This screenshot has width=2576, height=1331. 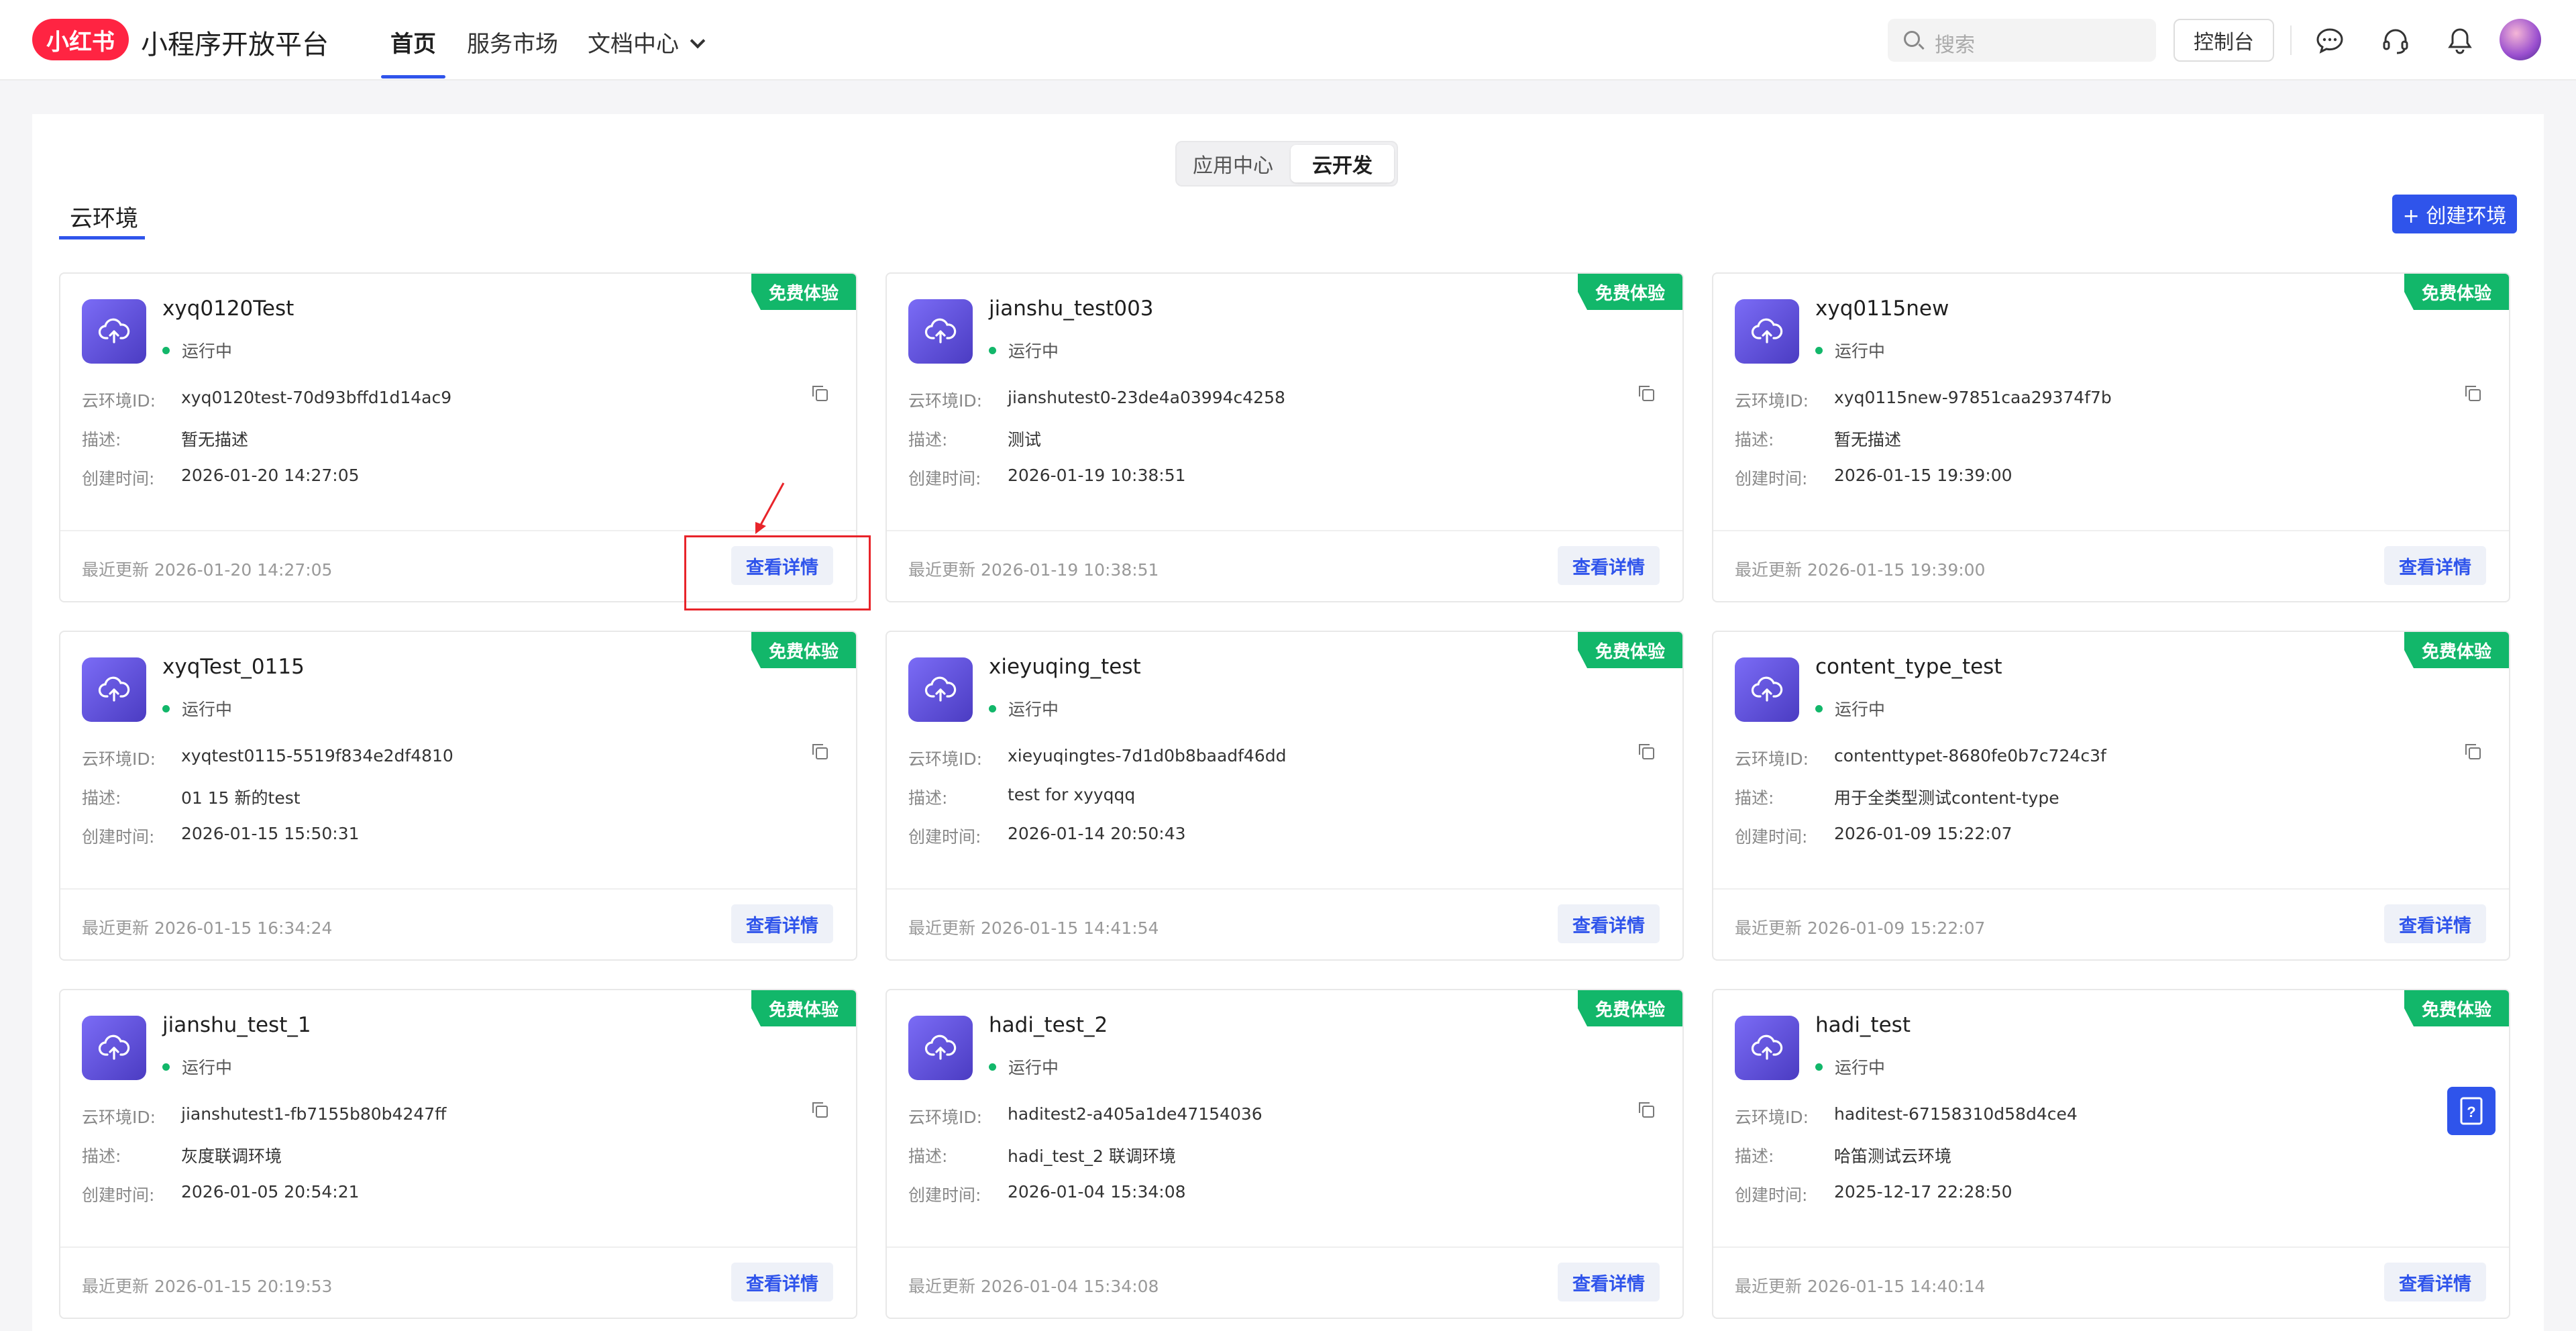 I want to click on desc-value: 01 15 新的test, so click(x=241, y=798).